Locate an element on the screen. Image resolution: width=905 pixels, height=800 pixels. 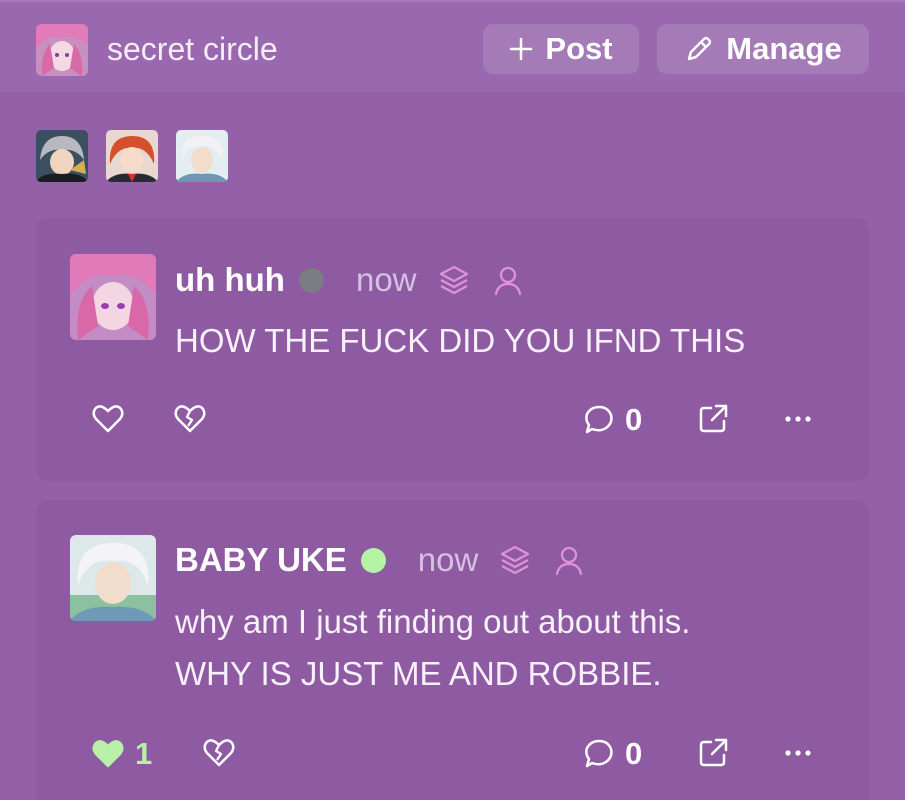
post-button-label: Post is located at coordinates (579, 48).